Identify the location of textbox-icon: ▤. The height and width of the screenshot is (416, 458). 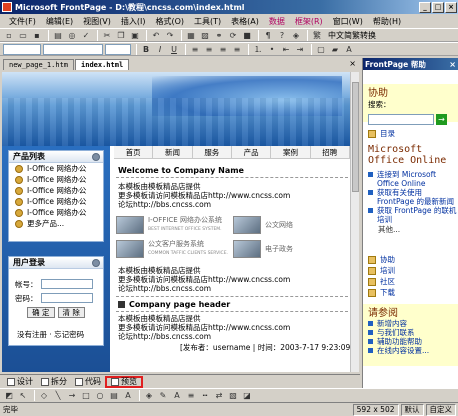
(114, 395).